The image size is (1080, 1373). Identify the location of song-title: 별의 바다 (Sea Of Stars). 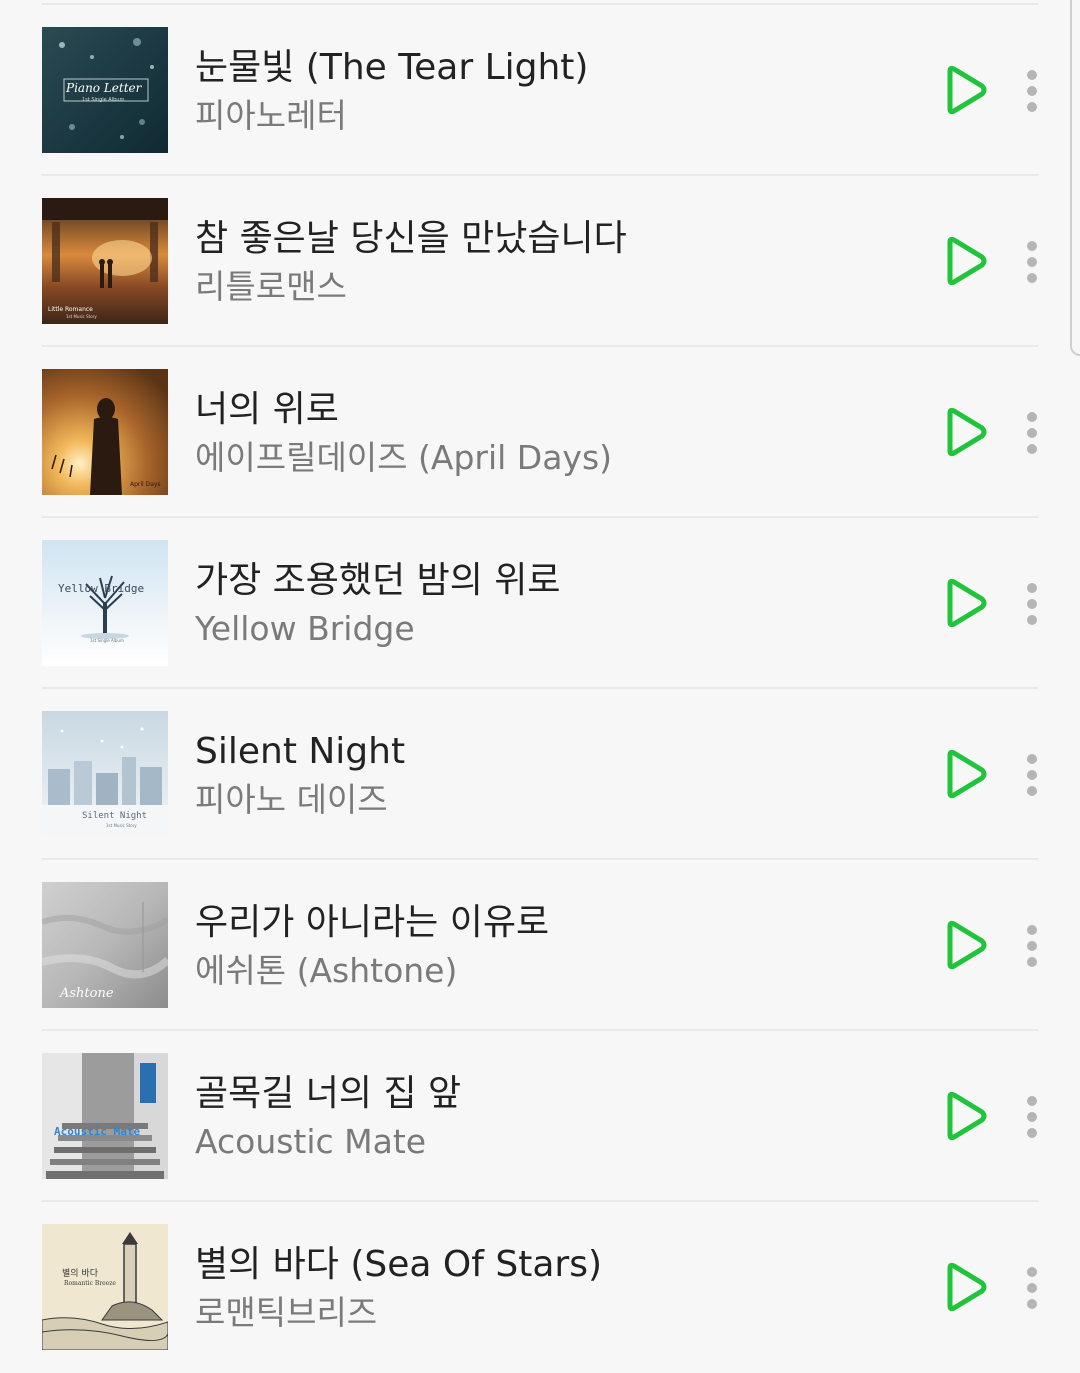
(398, 1264).